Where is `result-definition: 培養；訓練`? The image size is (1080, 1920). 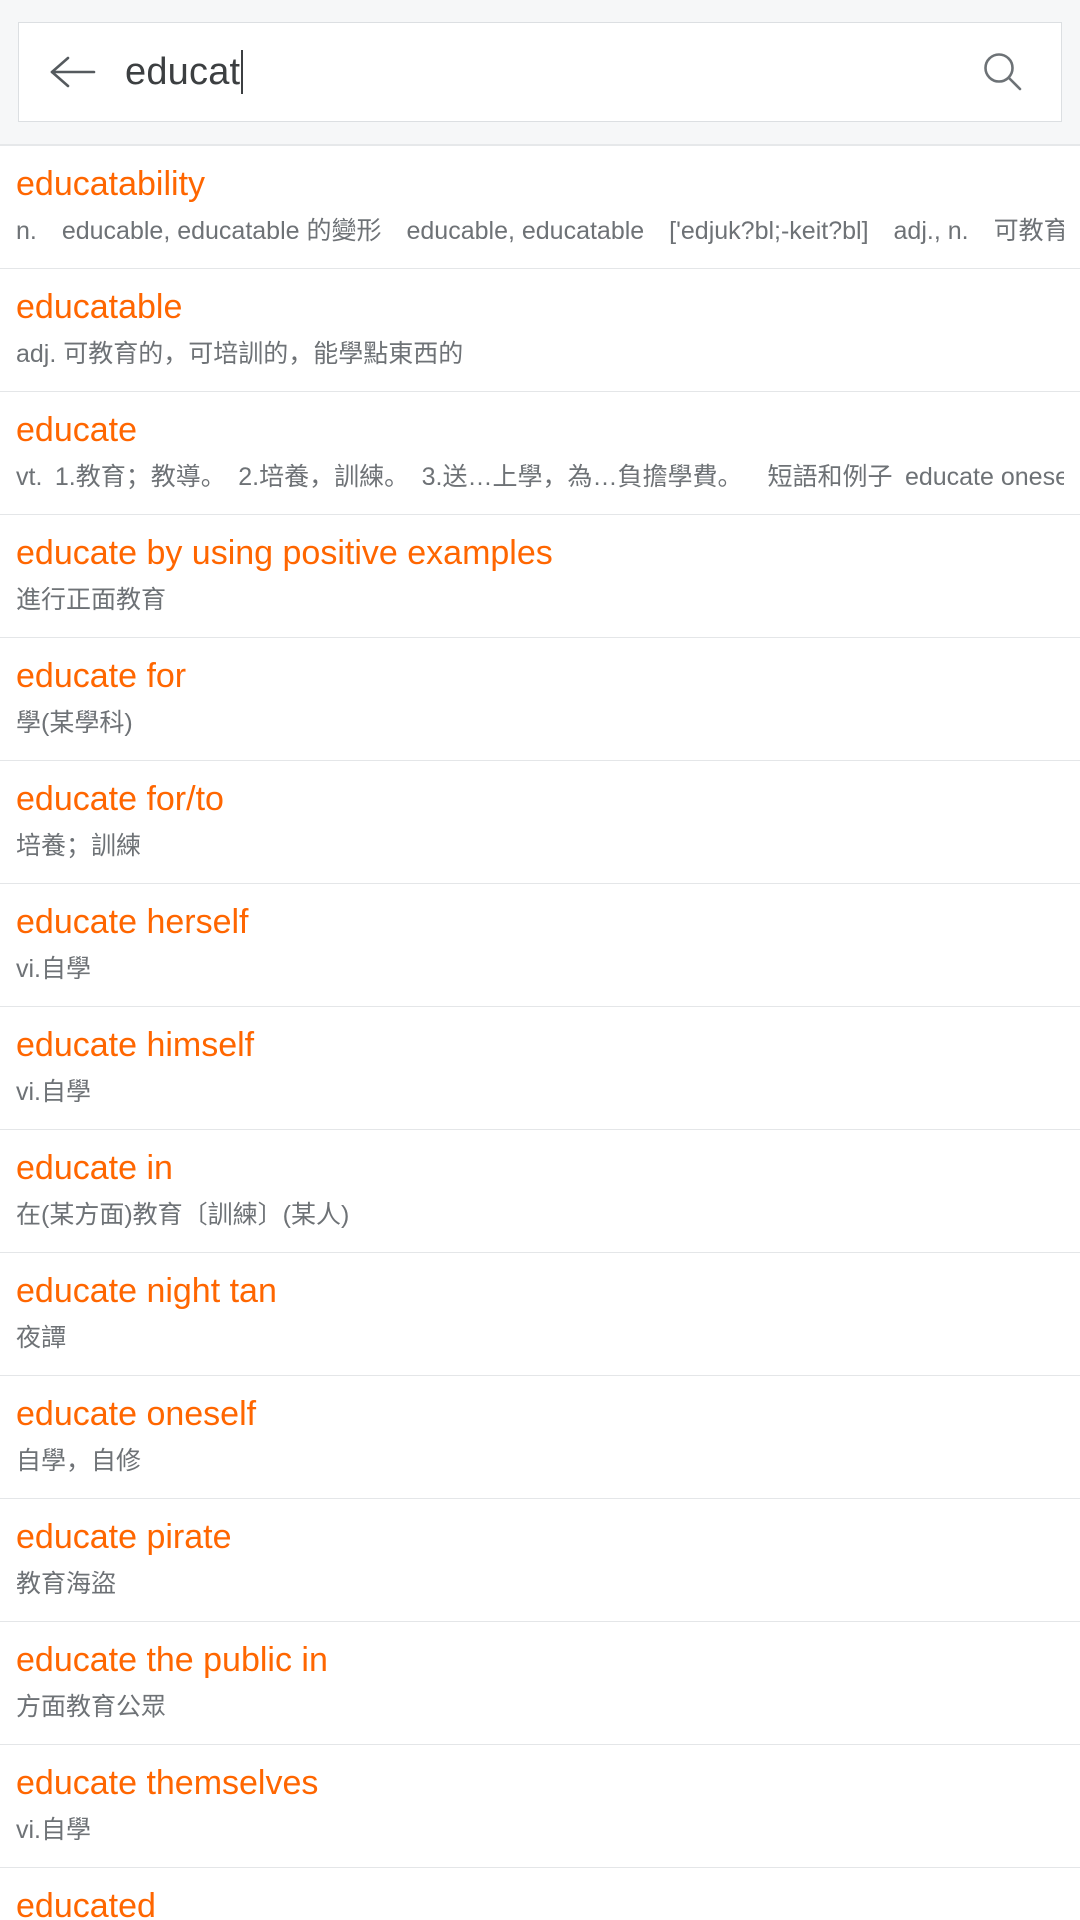
result-definition: 培養；訓練 is located at coordinates (79, 846).